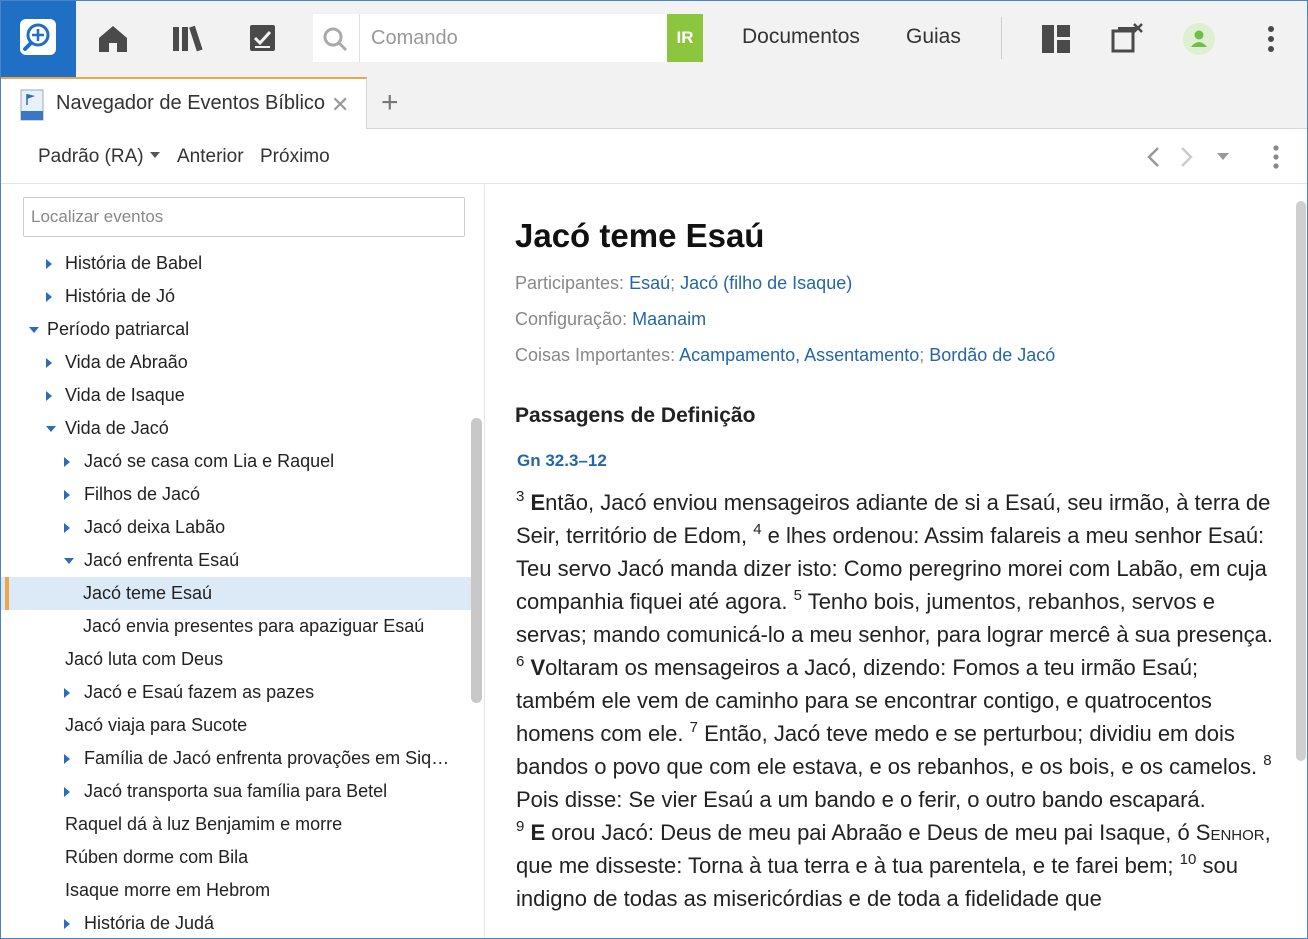 The width and height of the screenshot is (1308, 939). What do you see at coordinates (516, 38) in the screenshot?
I see `command-input` at bounding box center [516, 38].